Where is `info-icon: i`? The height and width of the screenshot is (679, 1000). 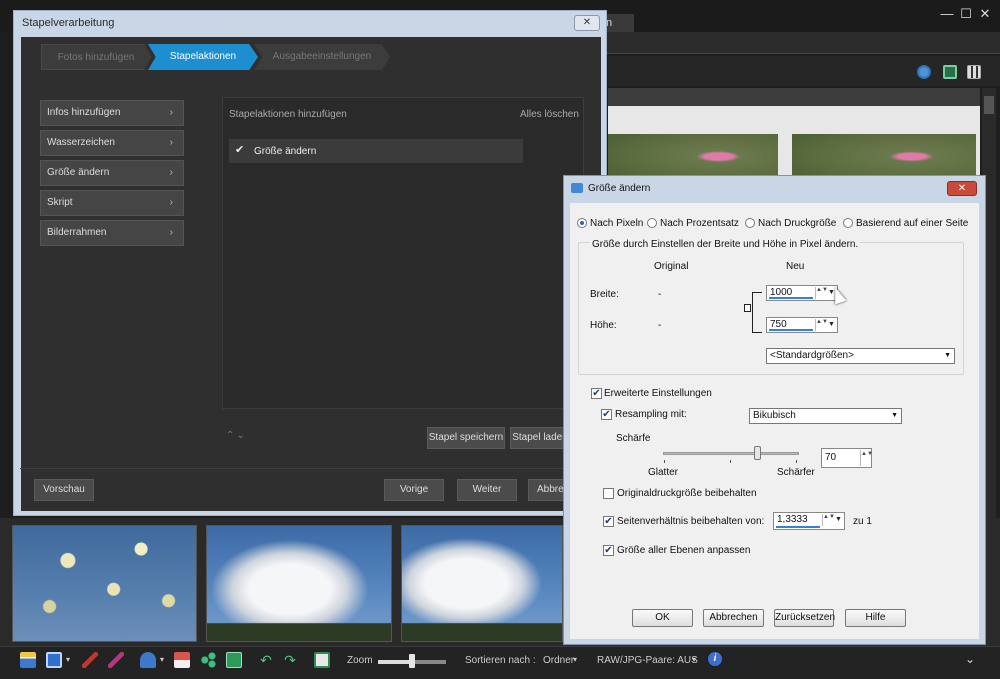 info-icon: i is located at coordinates (715, 659).